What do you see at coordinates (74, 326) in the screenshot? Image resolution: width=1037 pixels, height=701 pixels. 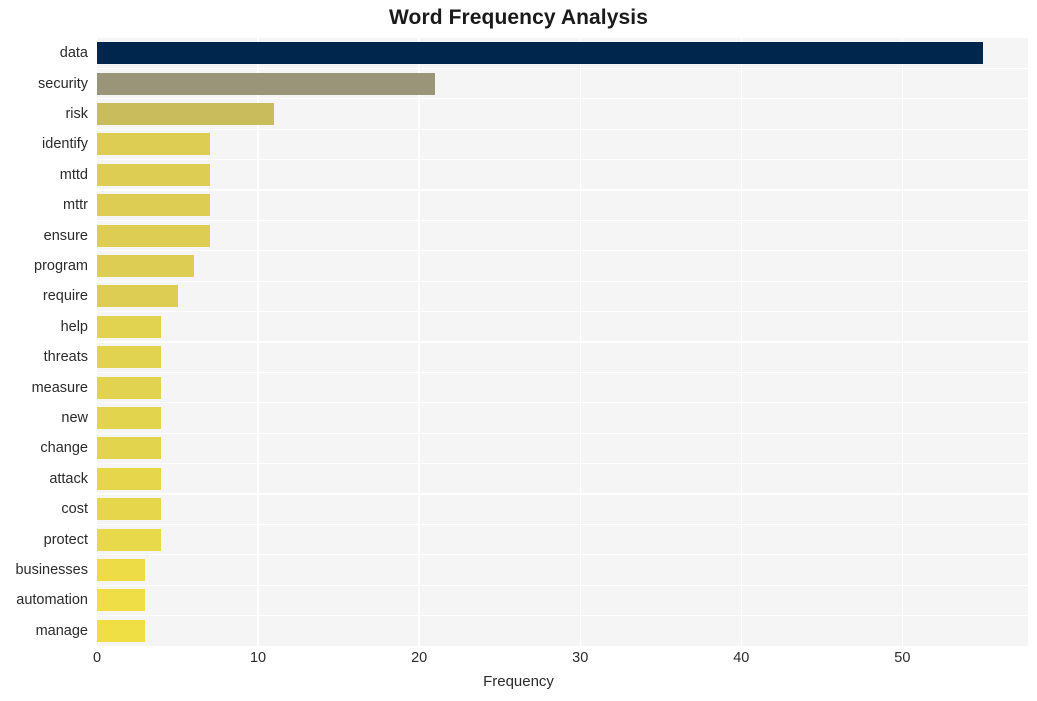 I see `y-tick-label-help: help` at bounding box center [74, 326].